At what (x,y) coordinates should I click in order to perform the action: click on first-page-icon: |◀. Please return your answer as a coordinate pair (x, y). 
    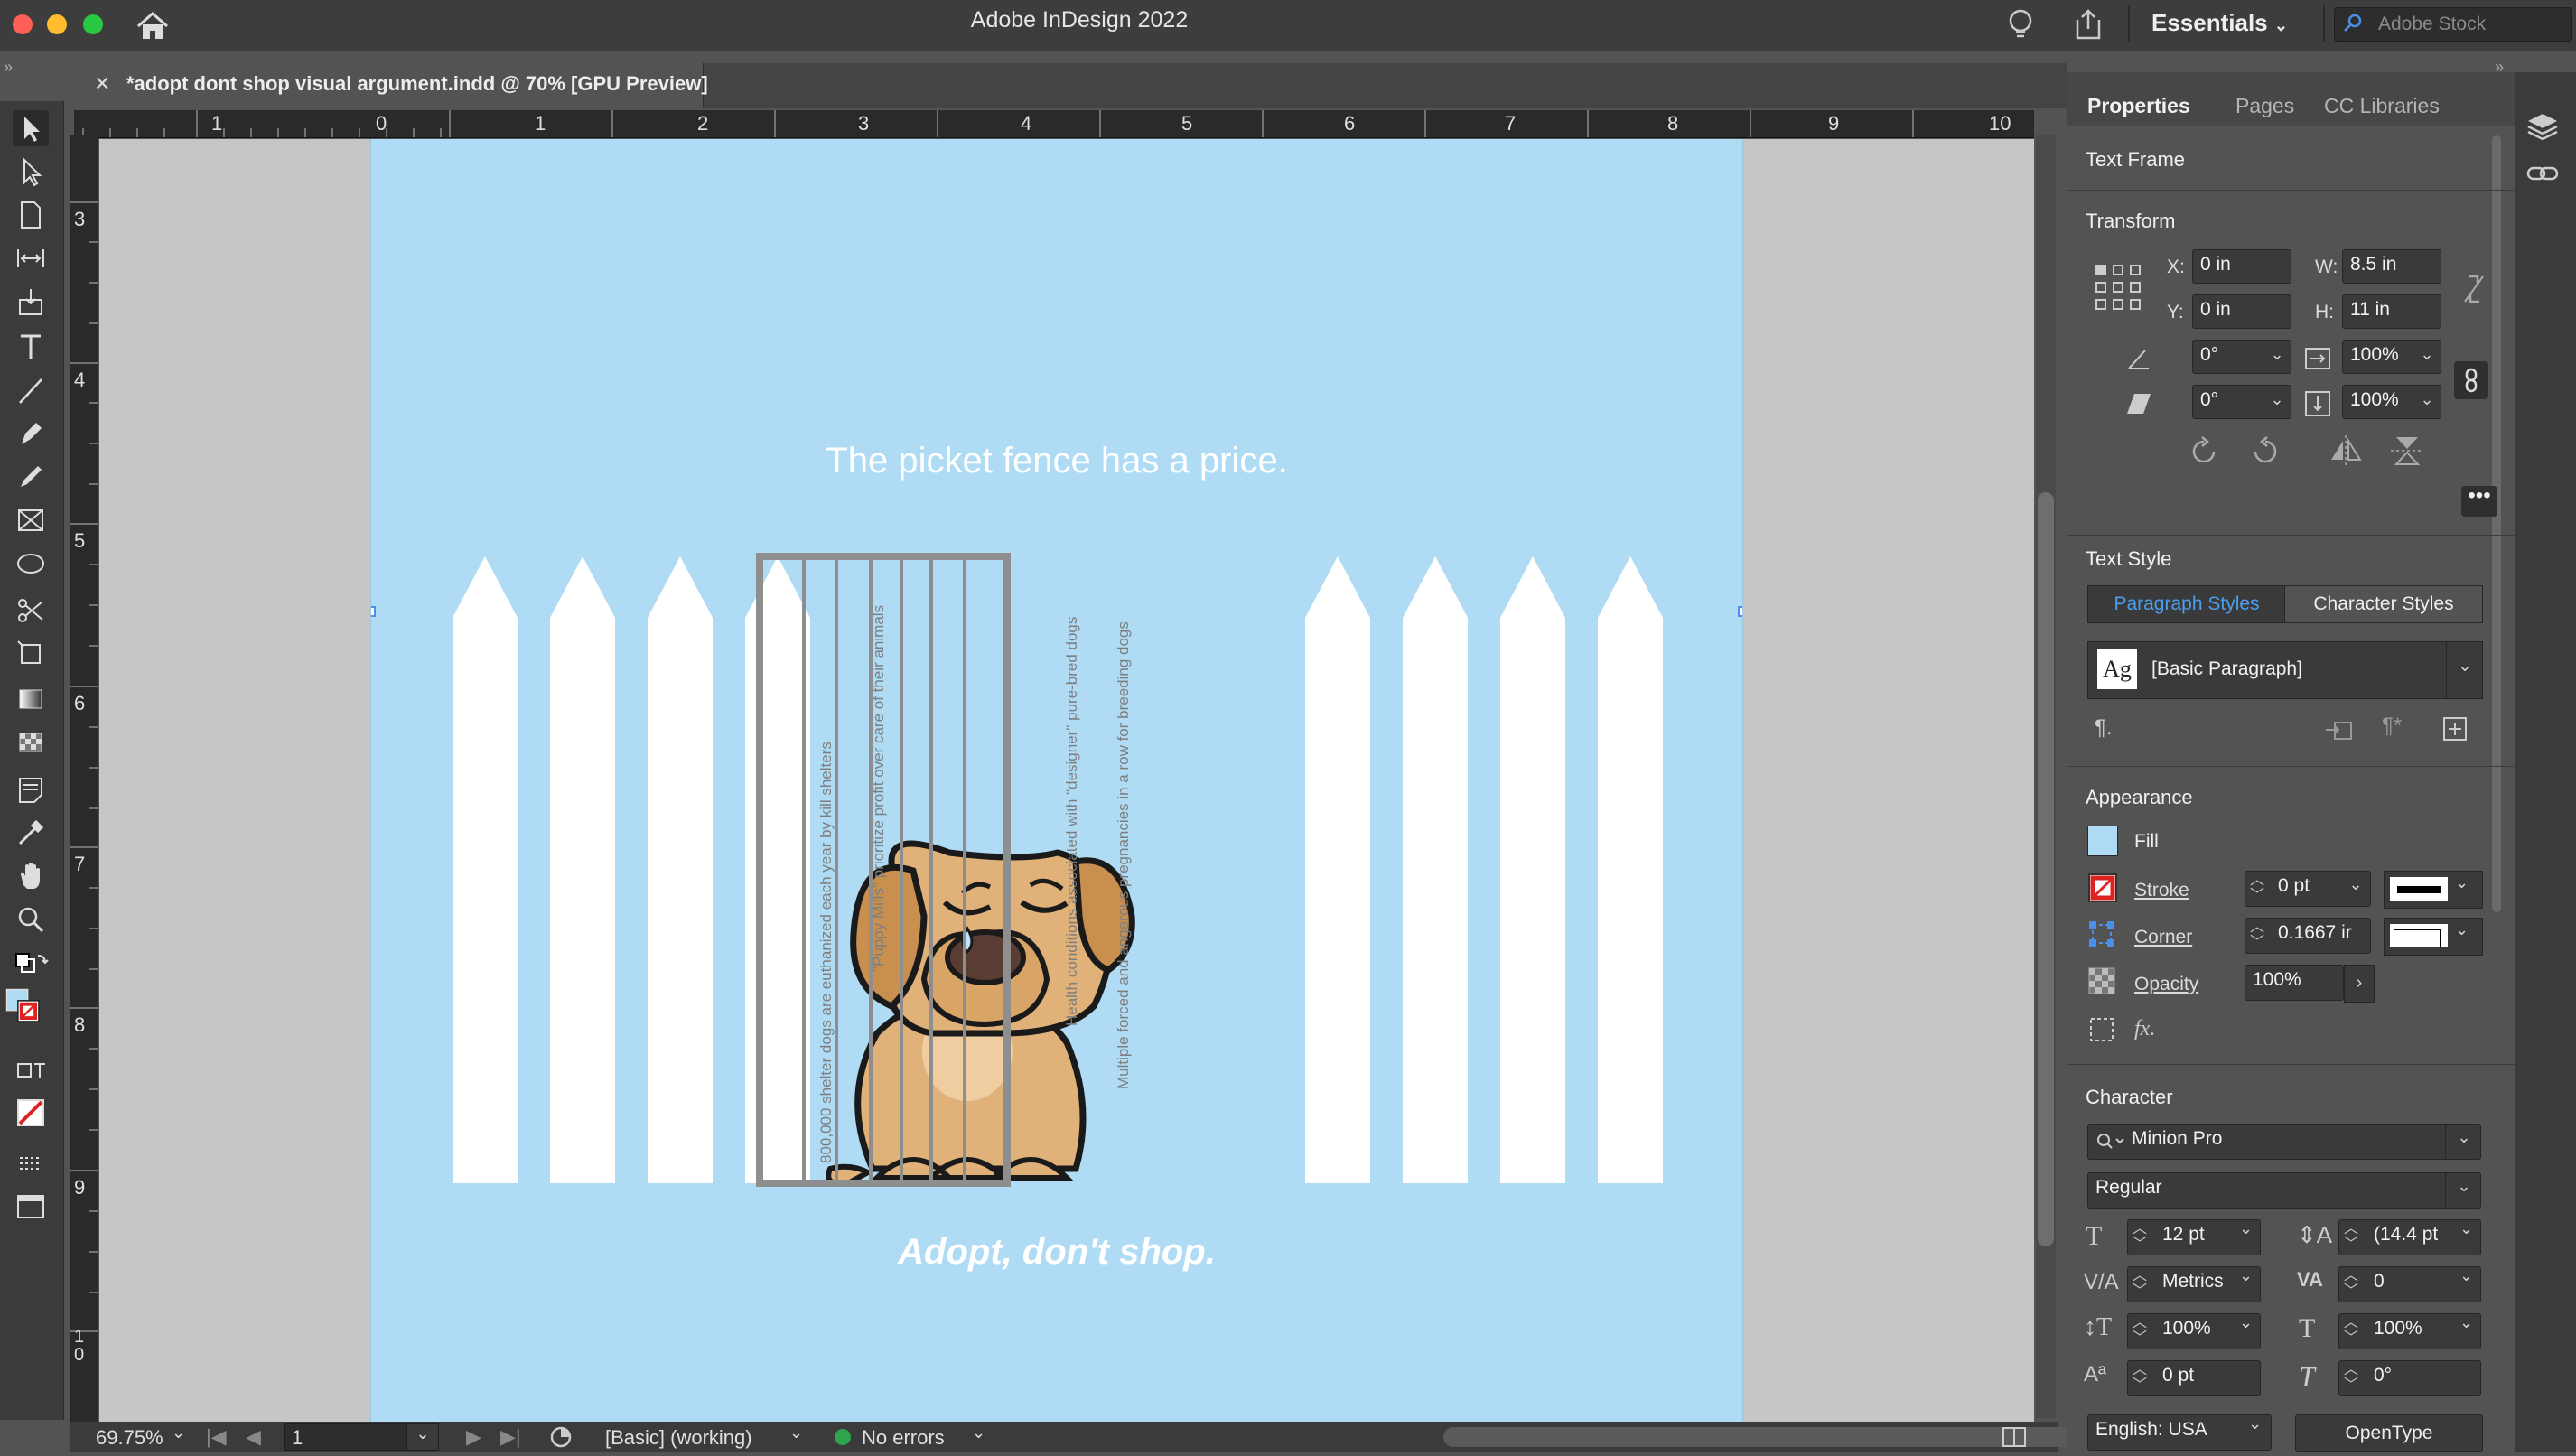
    Looking at the image, I should click on (216, 1437).